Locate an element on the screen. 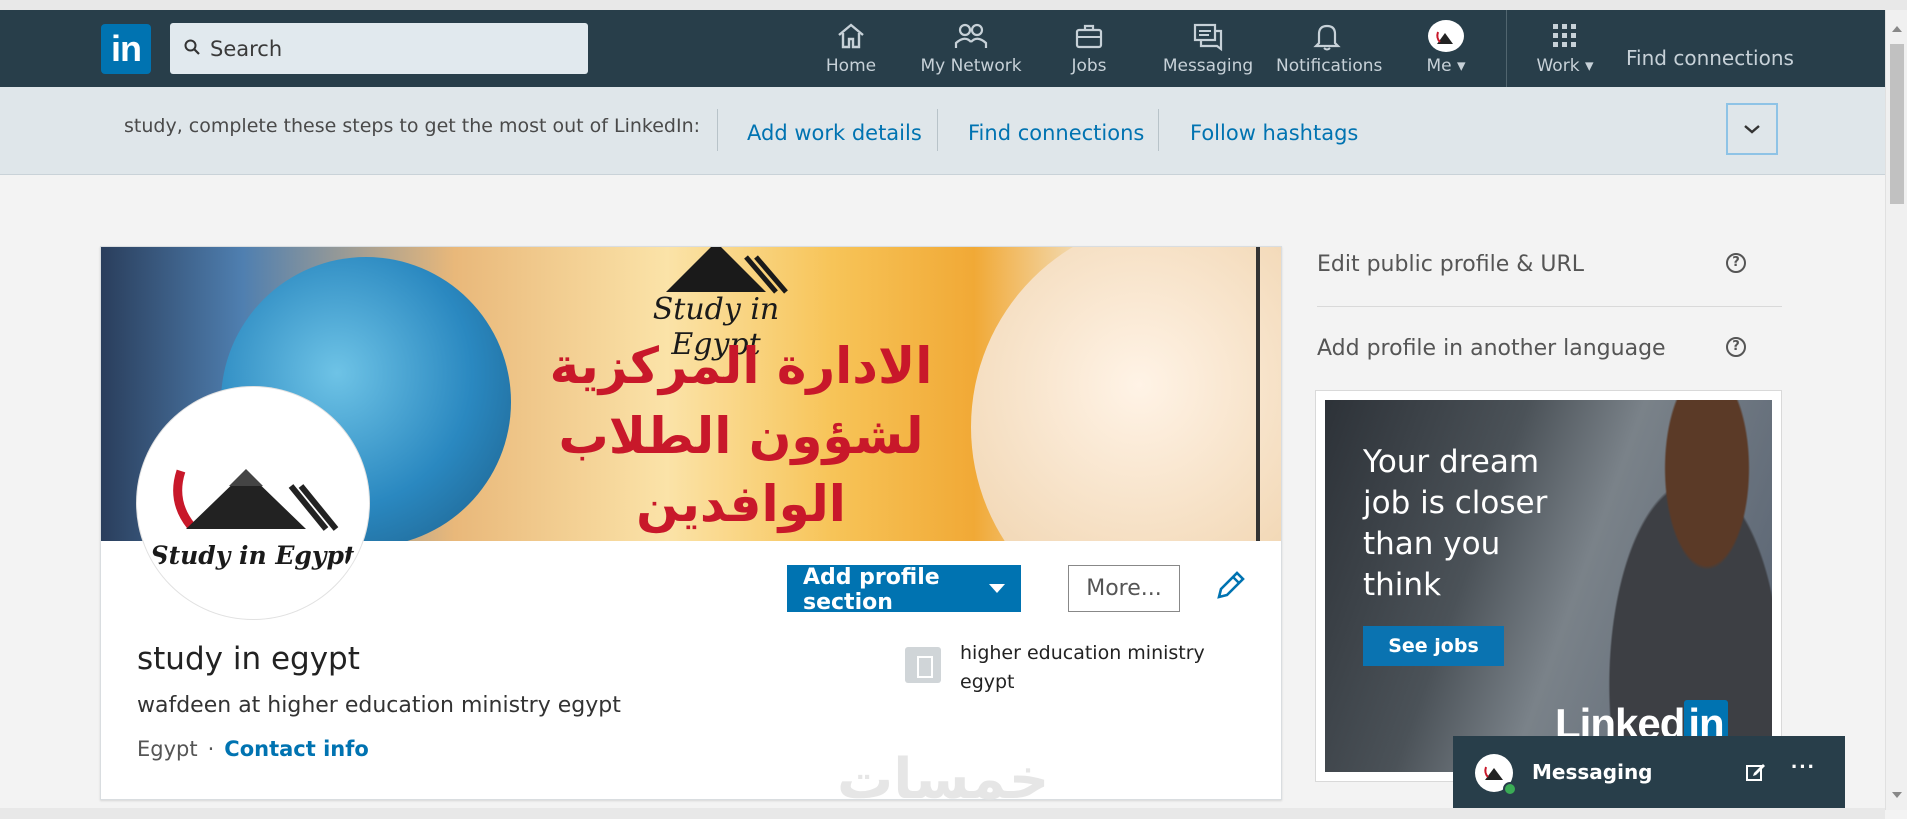 The width and height of the screenshot is (1907, 819). network-icon is located at coordinates (971, 35).